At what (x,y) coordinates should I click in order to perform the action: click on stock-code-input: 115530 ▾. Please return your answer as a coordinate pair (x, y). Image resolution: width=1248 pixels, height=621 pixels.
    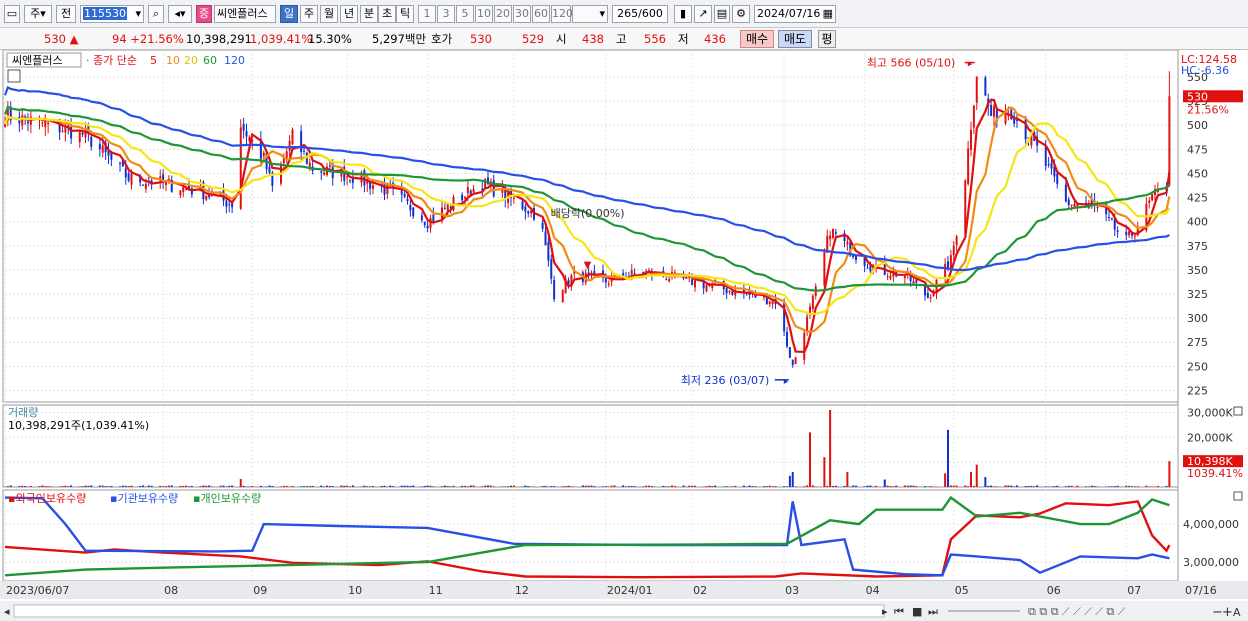
    Looking at the image, I should click on (112, 14).